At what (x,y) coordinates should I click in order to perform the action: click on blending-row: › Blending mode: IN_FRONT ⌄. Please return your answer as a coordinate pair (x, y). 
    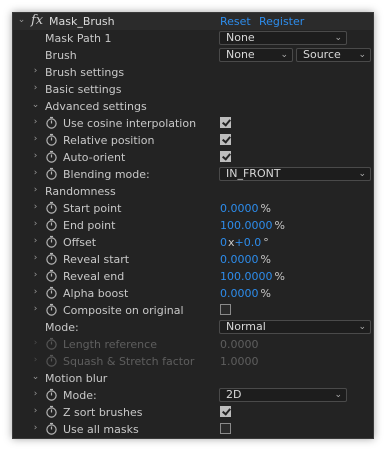
    Looking at the image, I should click on (193, 174).